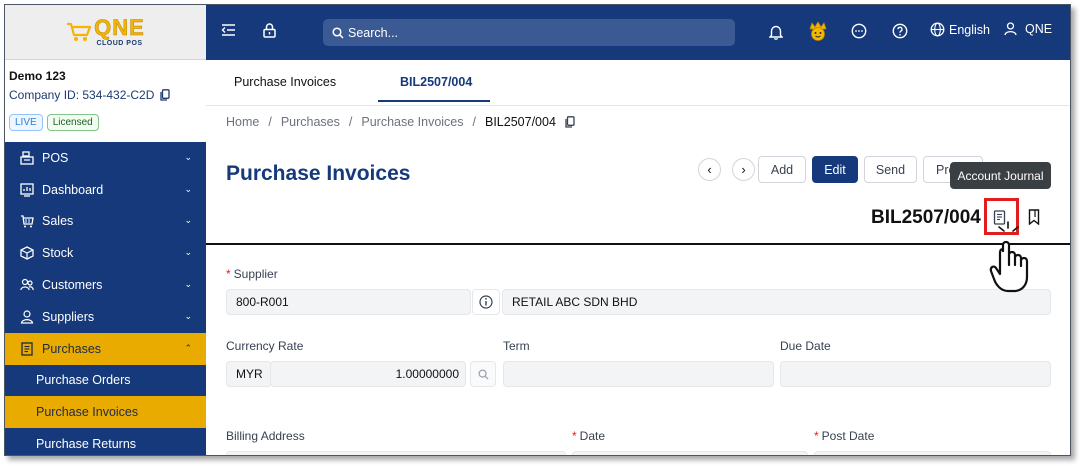 This screenshot has height=470, width=1084. Describe the element at coordinates (82, 95) in the screenshot. I see `company-id-text: Company ID: 534-432-C2D` at that location.